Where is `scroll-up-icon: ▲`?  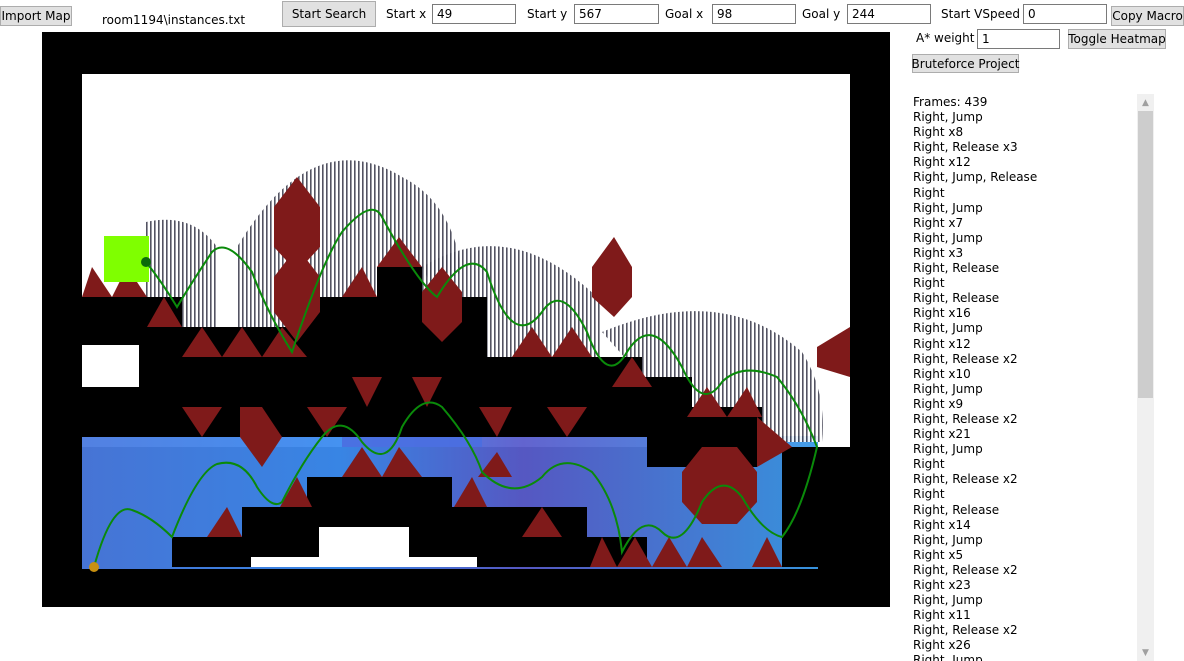 scroll-up-icon: ▲ is located at coordinates (1145, 102).